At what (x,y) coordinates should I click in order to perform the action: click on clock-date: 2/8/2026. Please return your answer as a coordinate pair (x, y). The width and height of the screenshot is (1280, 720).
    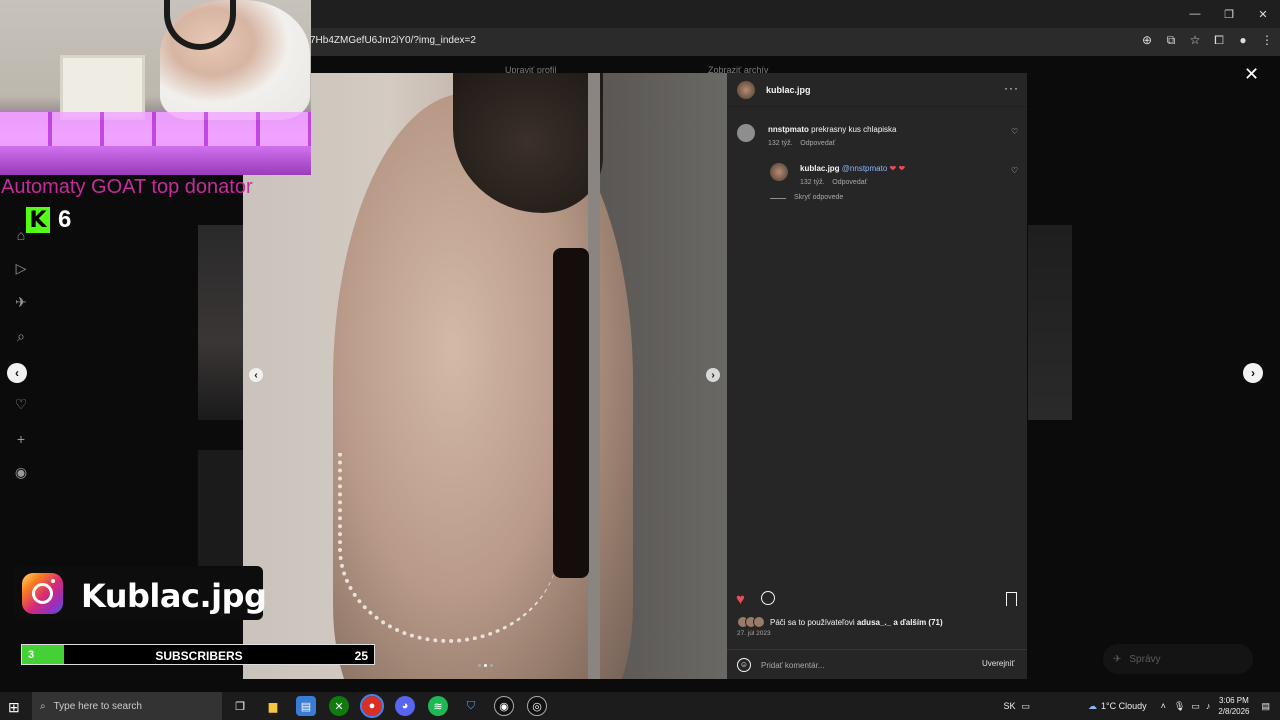
    Looking at the image, I should click on (1234, 711).